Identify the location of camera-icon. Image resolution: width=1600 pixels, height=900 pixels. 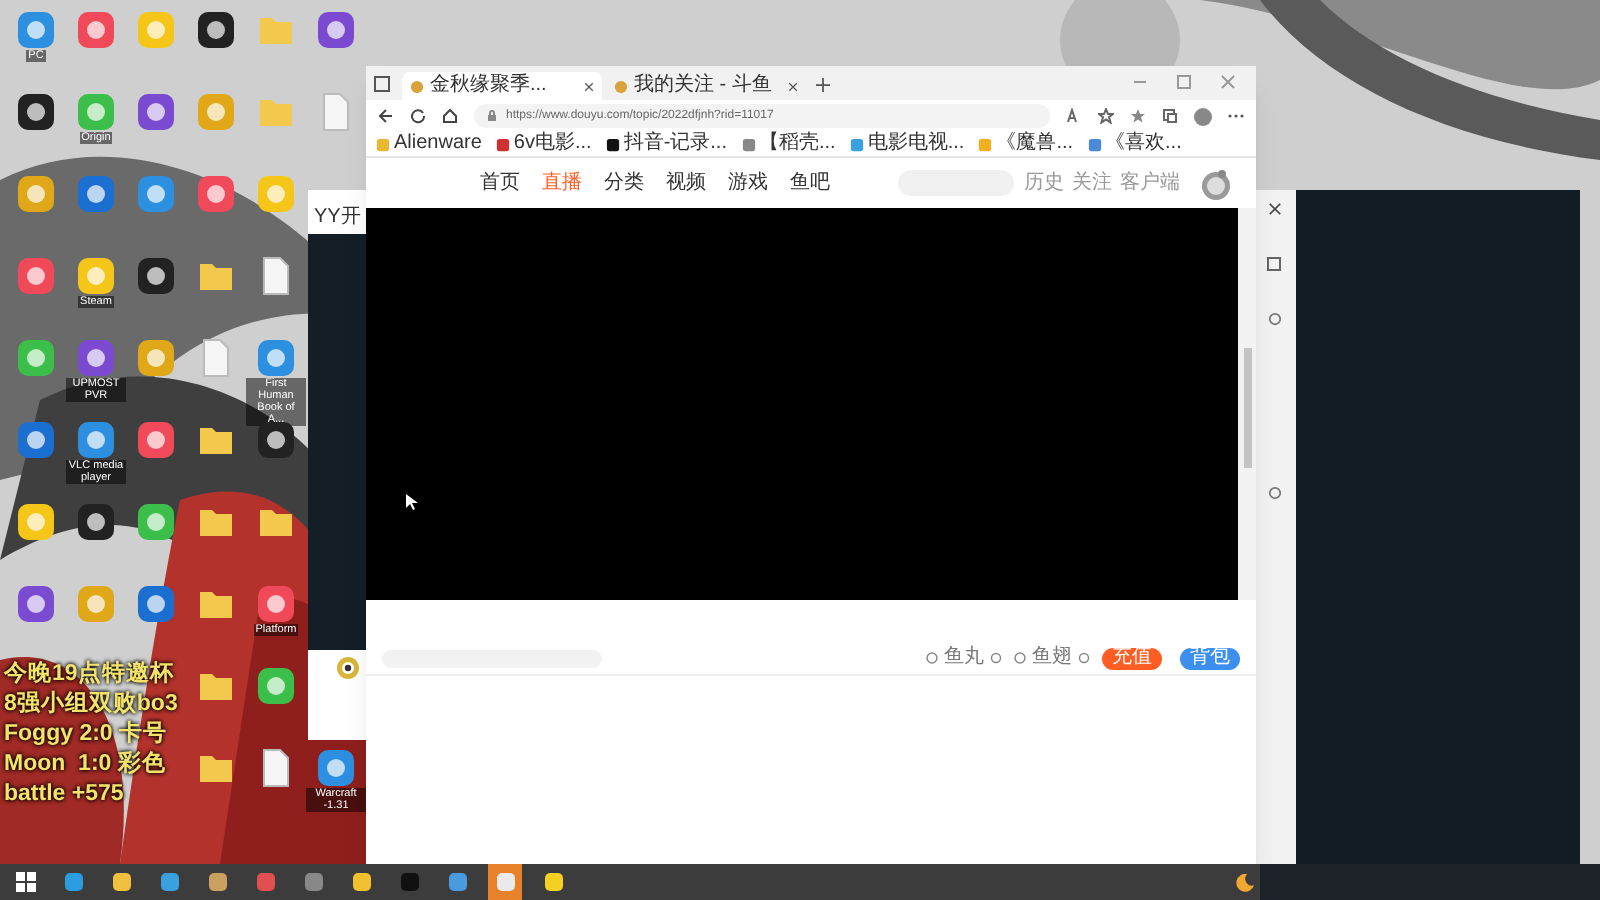
(348, 668).